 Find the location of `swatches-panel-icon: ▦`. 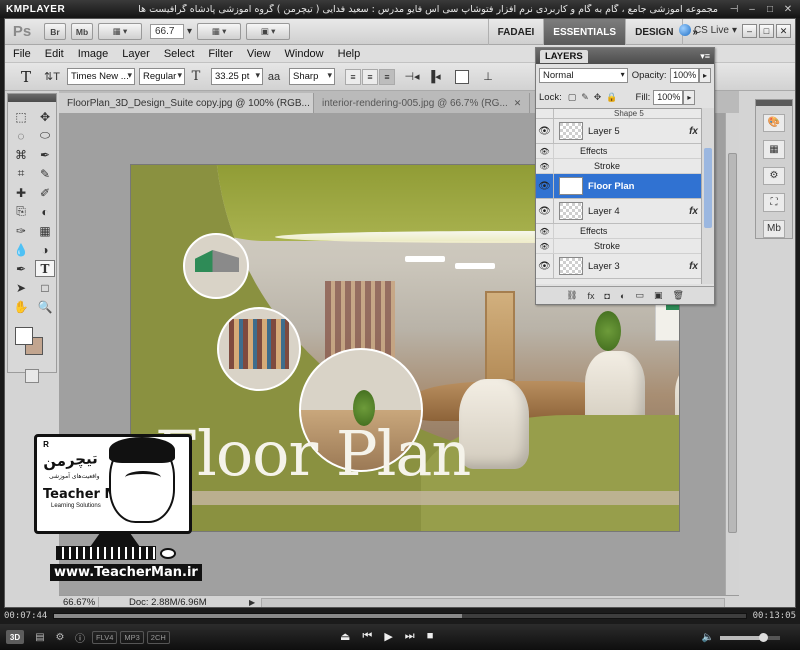

swatches-panel-icon: ▦ is located at coordinates (774, 149).